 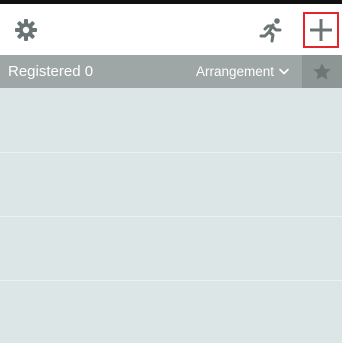 I want to click on star-icon, so click(x=322, y=70).